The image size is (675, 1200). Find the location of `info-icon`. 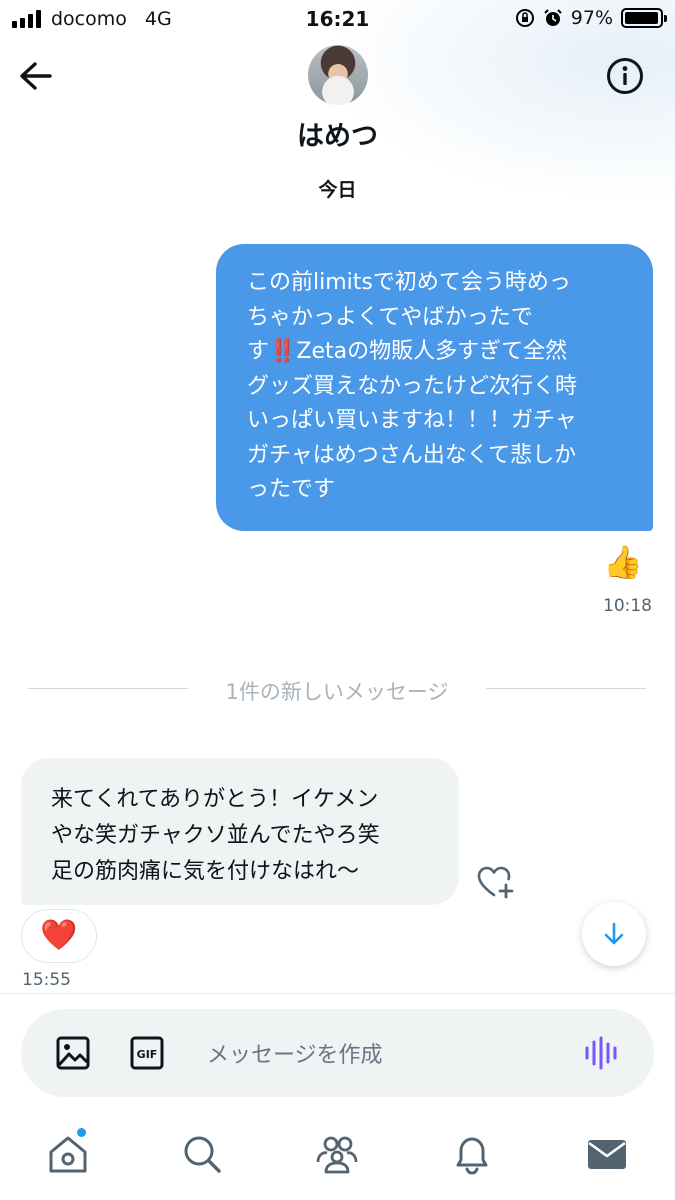

info-icon is located at coordinates (625, 76).